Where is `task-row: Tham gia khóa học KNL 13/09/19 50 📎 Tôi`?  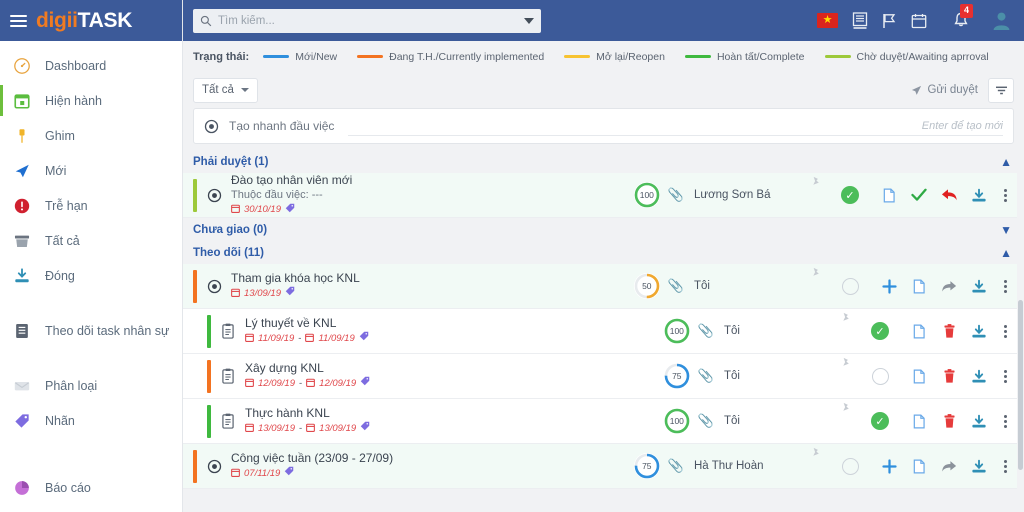 task-row: Tham gia khóa học KNL 13/09/19 50 📎 Tôi is located at coordinates (603, 286).